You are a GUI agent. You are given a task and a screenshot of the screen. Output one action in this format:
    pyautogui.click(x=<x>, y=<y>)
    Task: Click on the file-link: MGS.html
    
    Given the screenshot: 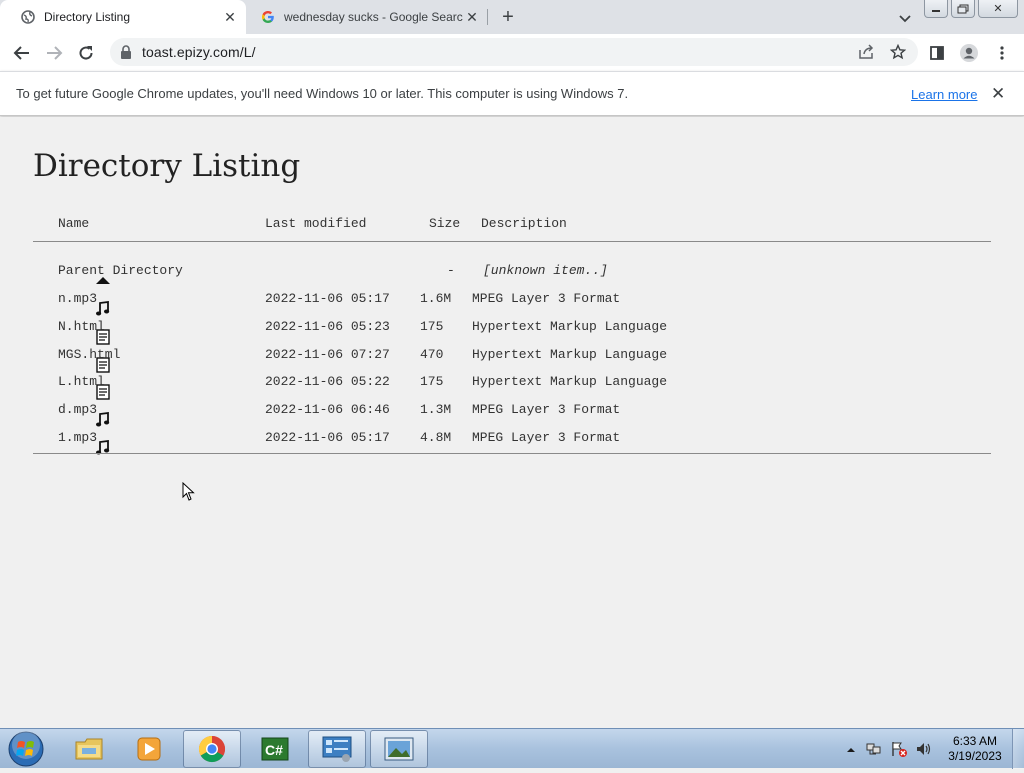 What is the action you would take?
    pyautogui.click(x=89, y=354)
    